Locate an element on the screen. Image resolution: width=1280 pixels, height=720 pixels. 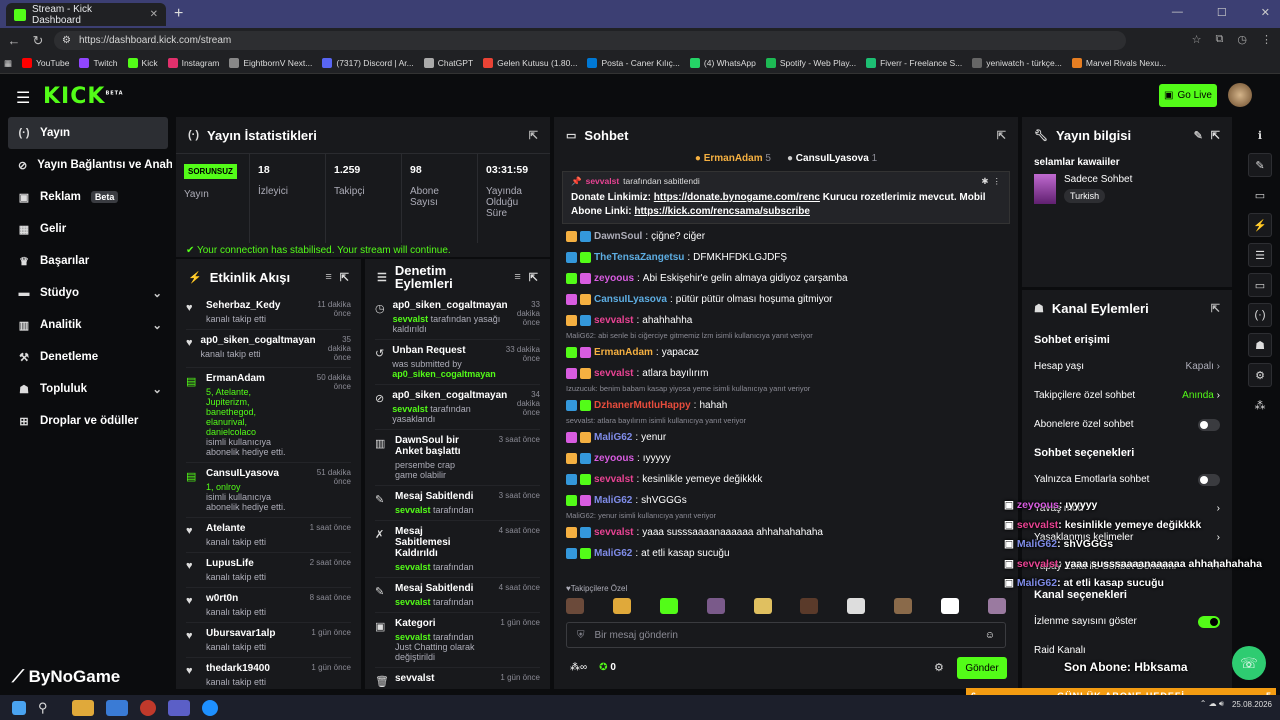
more-icon: ⋮ is located at coordinates (997, 181).